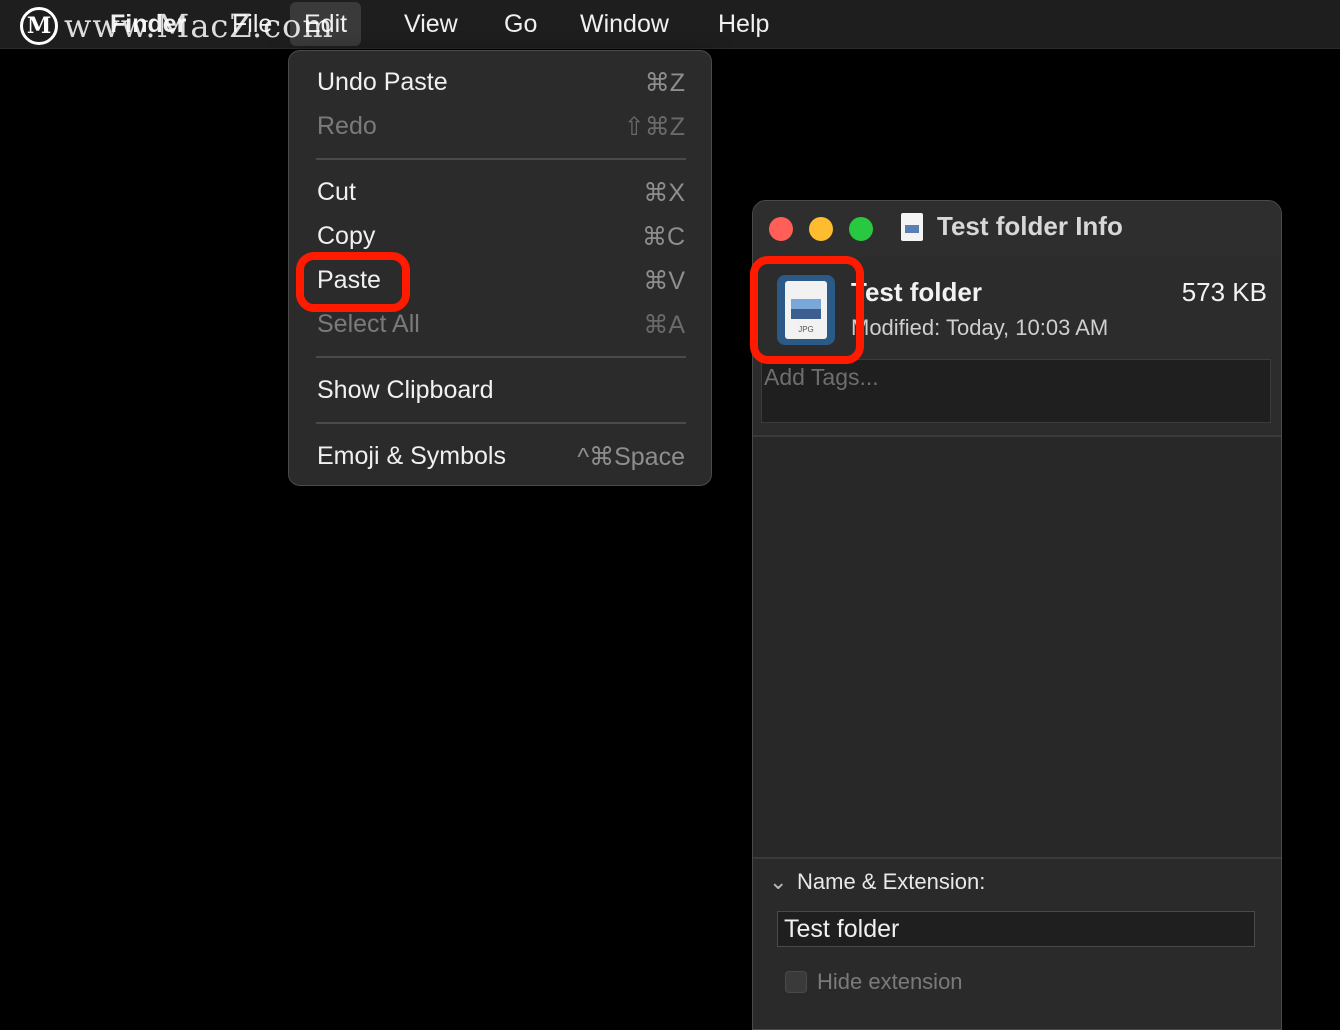 The width and height of the screenshot is (1340, 1030). What do you see at coordinates (500, 391) in the screenshot?
I see `menu-item-show-clipboard: Show Clipboard` at bounding box center [500, 391].